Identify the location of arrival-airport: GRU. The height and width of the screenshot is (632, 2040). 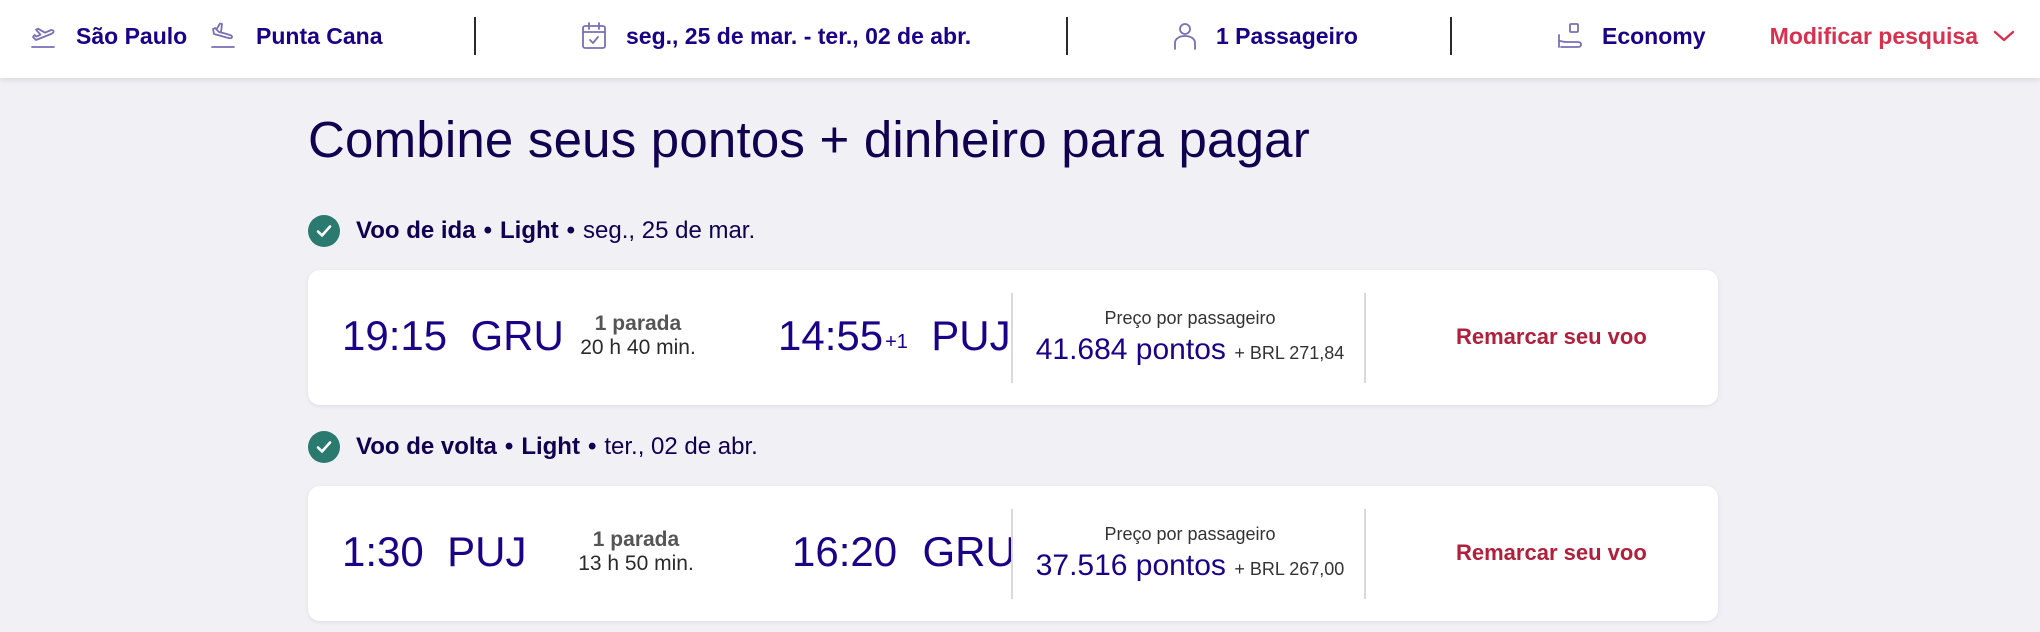
(969, 551).